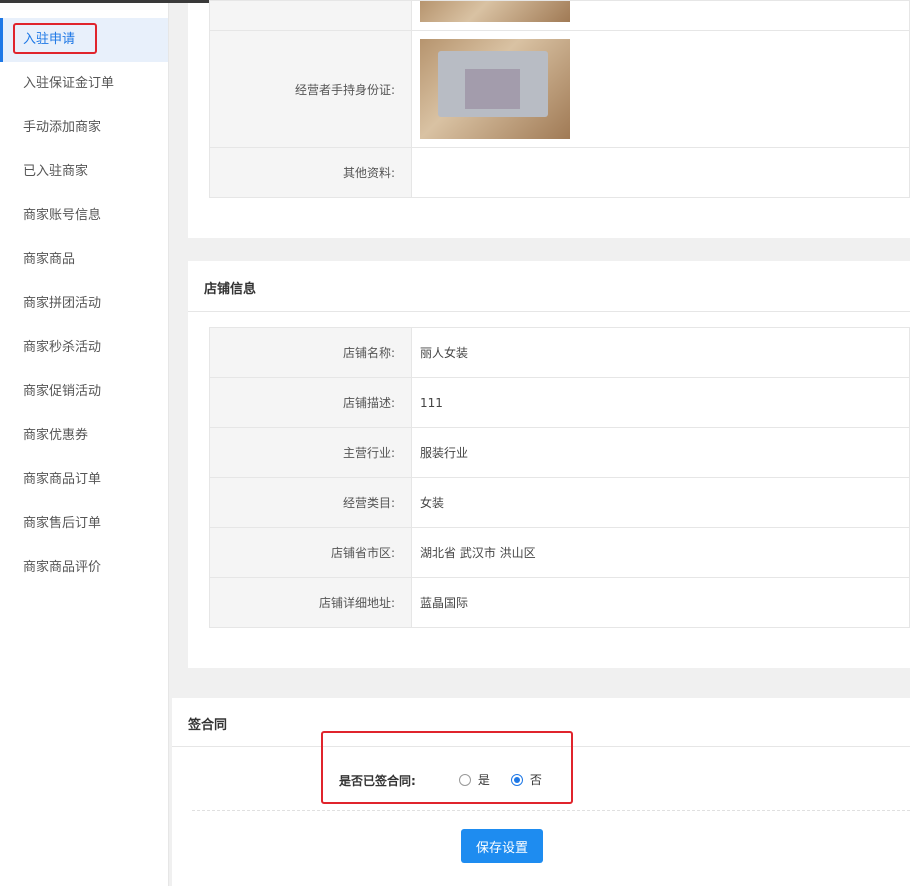  I want to click on sidebar-item-label: 入驻保证金订单, so click(69, 83).